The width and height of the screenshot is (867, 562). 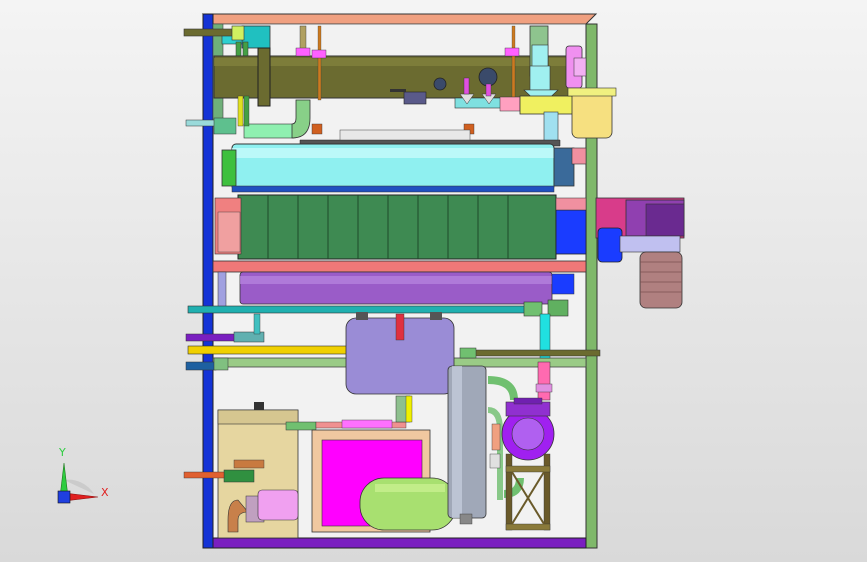 What do you see at coordinates (83, 475) in the screenshot?
I see `coordinate-triad: Y X` at bounding box center [83, 475].